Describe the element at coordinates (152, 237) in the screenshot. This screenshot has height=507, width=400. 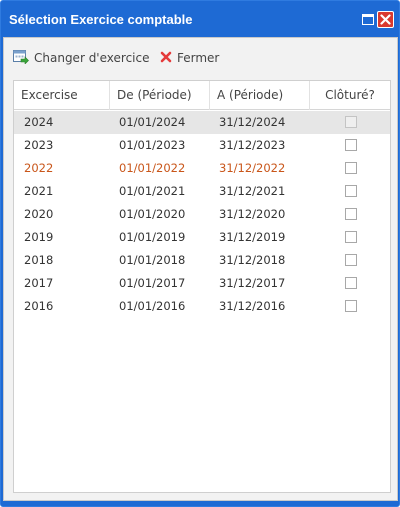
I see `cell-from-date: 01/01/2019` at that location.